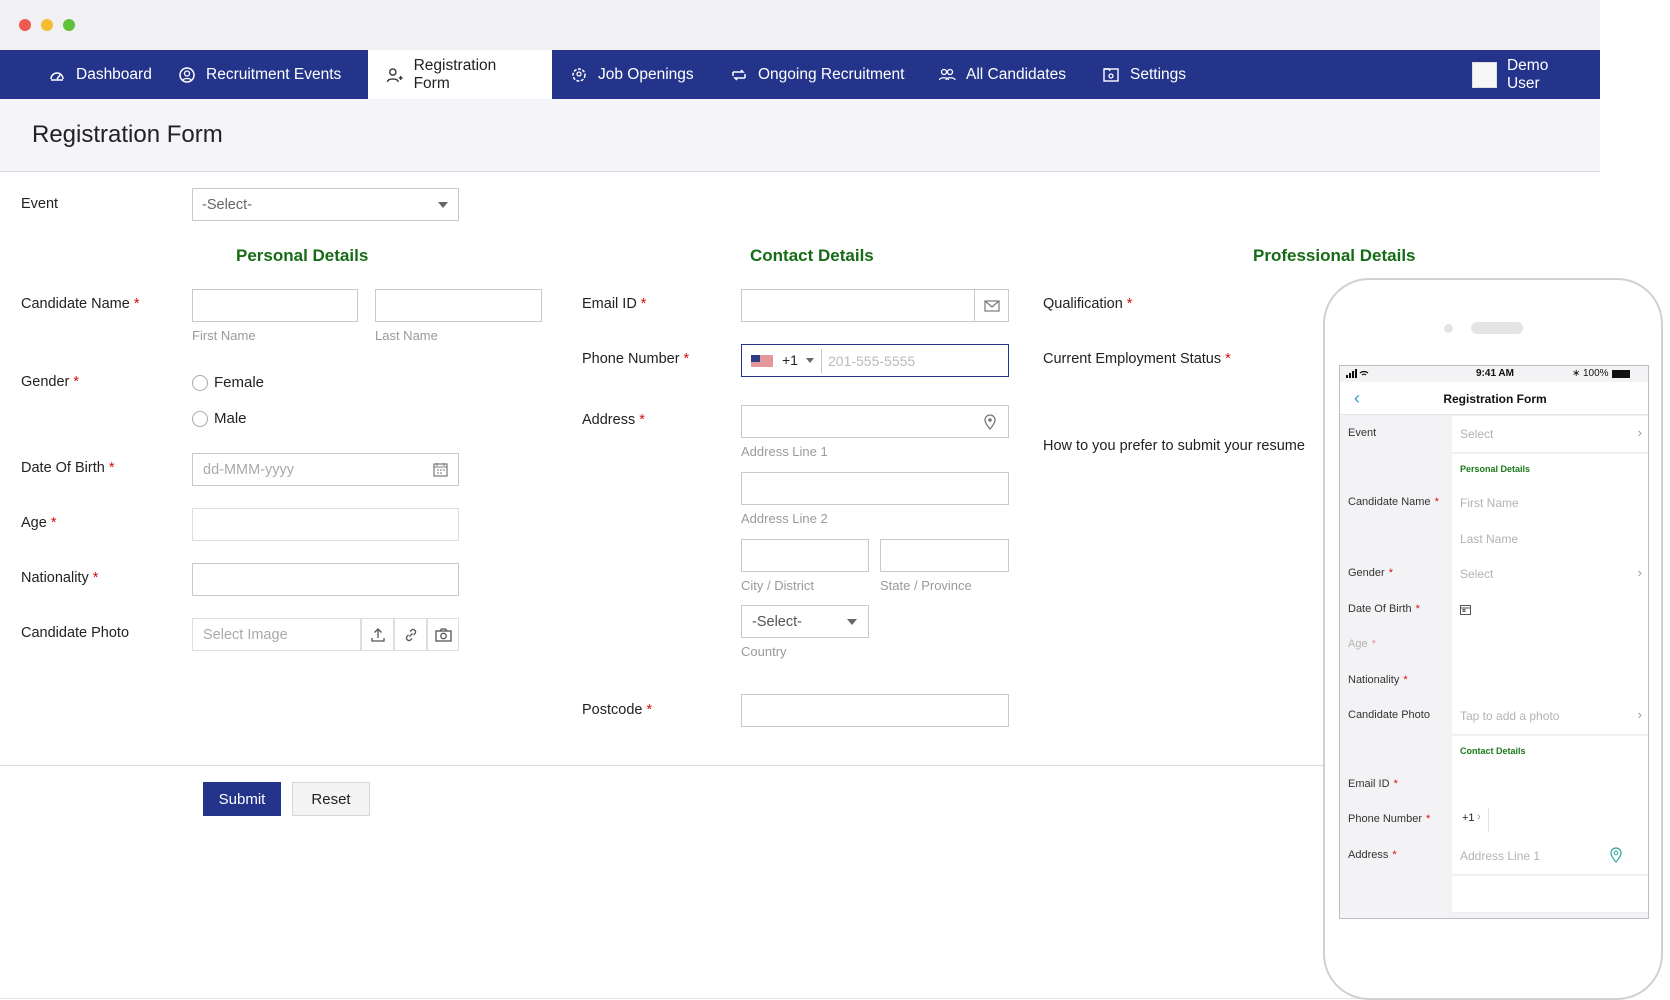  I want to click on event-select-value: -Select-, so click(227, 205).